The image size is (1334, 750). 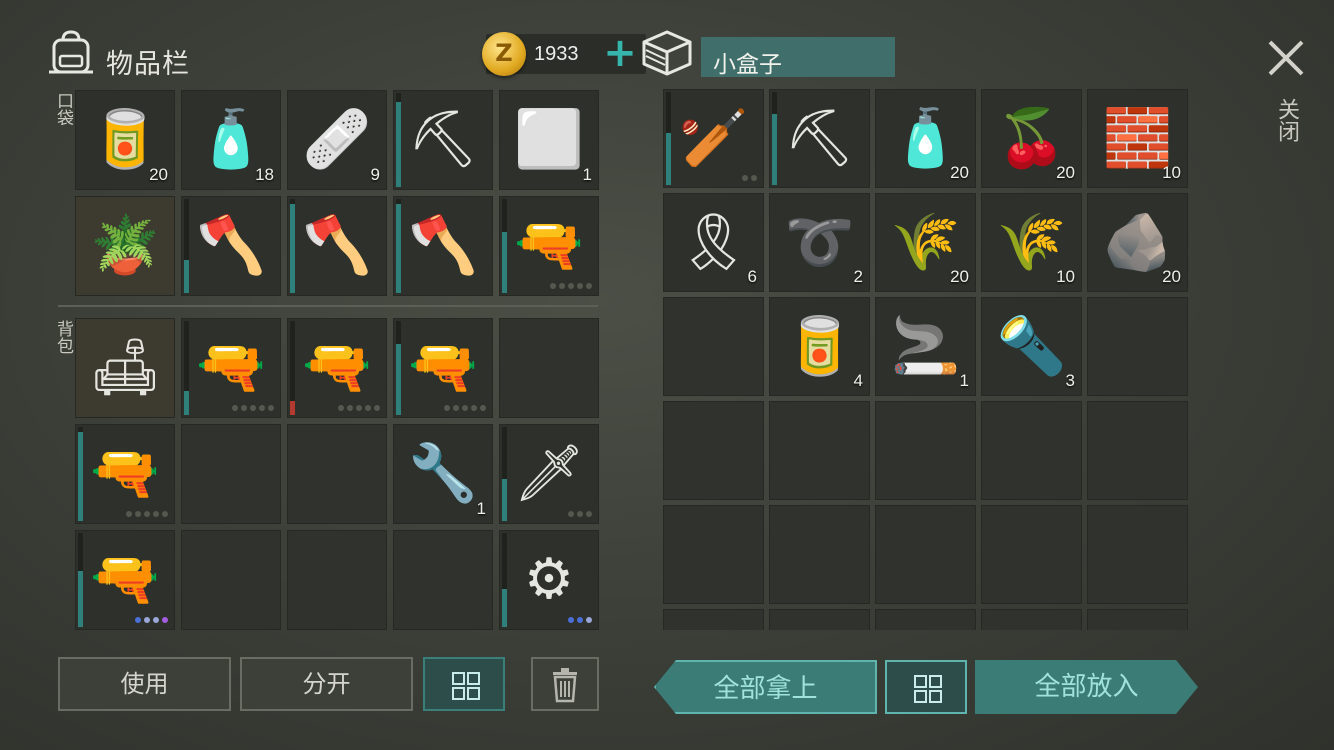 I want to click on inventory-slot: ➰ 2, so click(x=819, y=242).